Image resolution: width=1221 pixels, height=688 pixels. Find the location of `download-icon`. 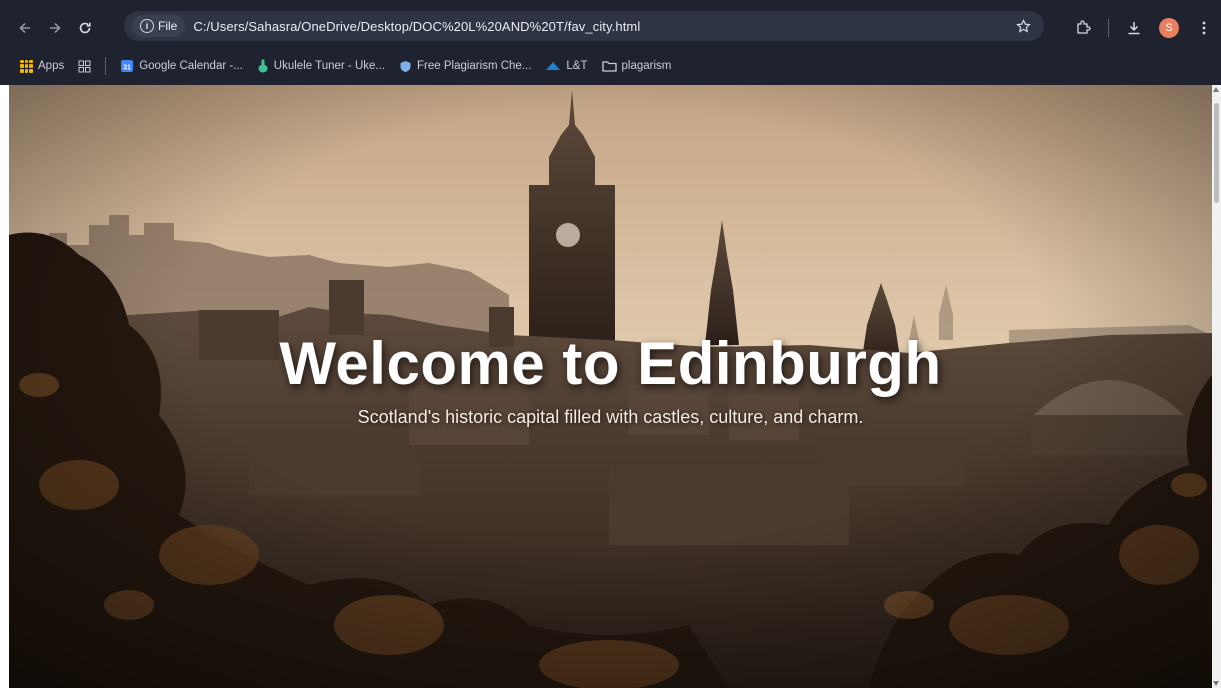

download-icon is located at coordinates (1134, 28).